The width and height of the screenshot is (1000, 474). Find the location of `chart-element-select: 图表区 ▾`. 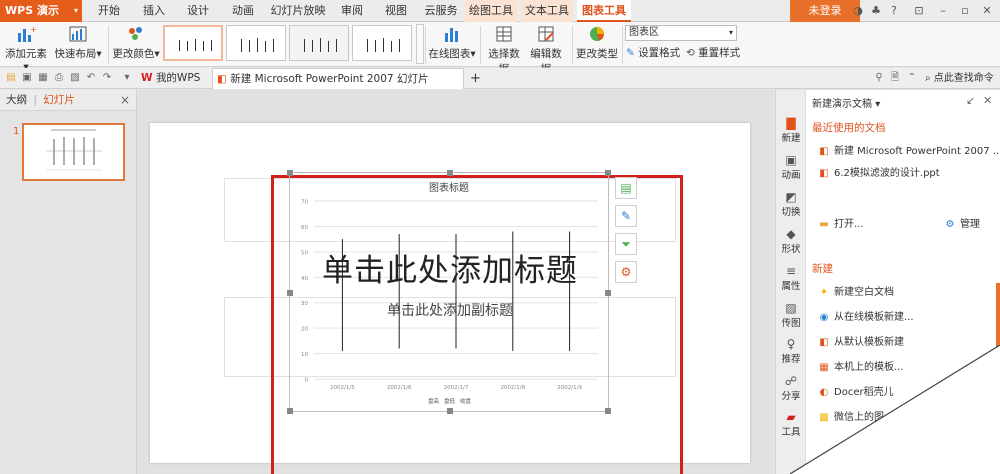

chart-element-select: 图表区 ▾ is located at coordinates (681, 33).